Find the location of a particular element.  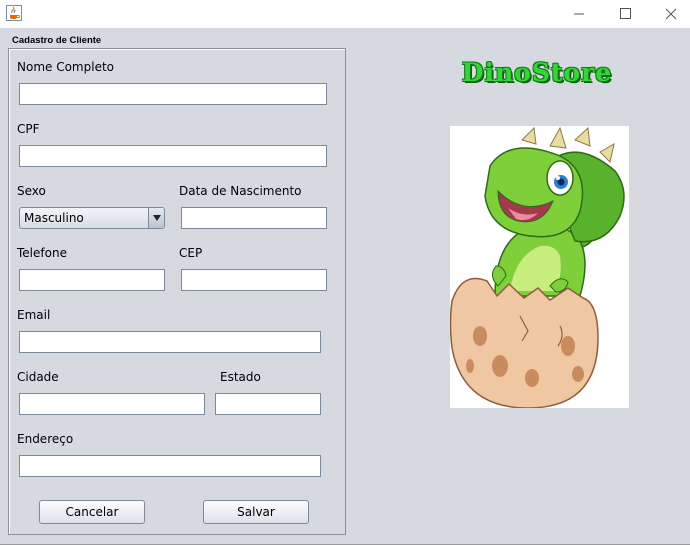

nome-field is located at coordinates (173, 94).